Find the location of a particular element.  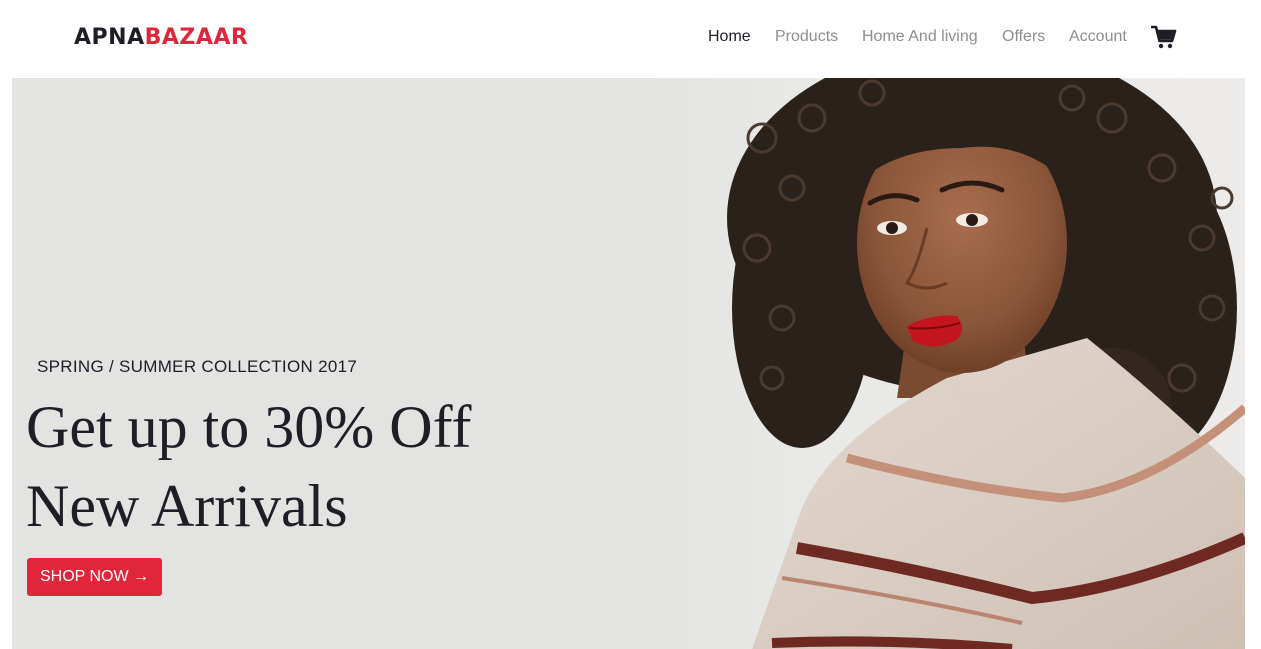

nav-account-link: Account is located at coordinates (1098, 37).